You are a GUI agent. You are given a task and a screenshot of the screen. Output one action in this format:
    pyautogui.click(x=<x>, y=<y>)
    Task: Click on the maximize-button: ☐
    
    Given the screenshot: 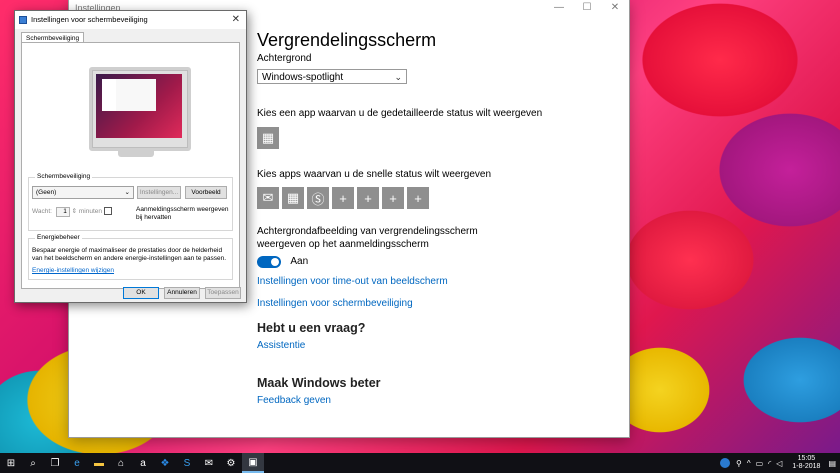 What is the action you would take?
    pyautogui.click(x=587, y=8)
    